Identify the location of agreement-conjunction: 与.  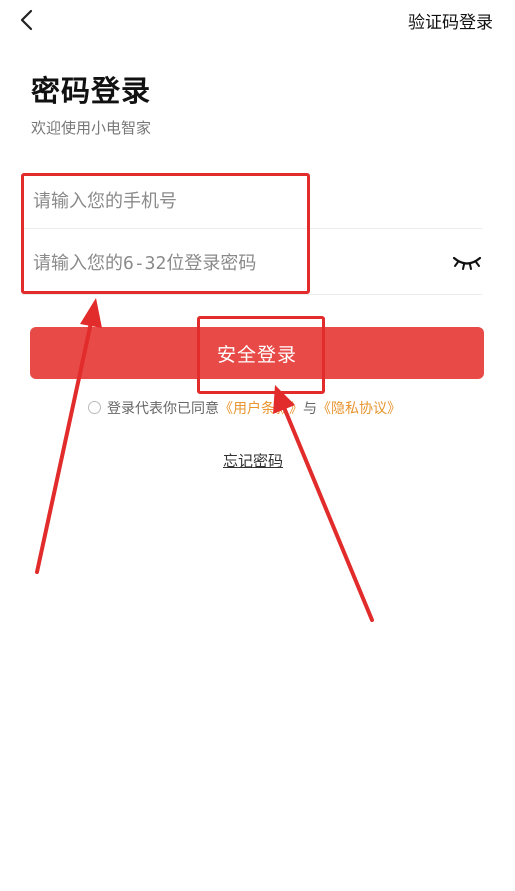
(310, 409).